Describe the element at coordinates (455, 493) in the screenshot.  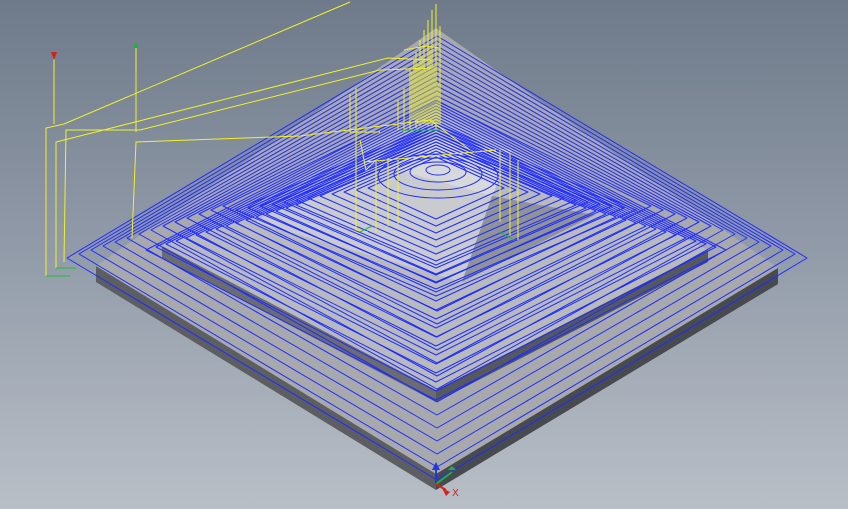
I see `axis-x-label: X` at that location.